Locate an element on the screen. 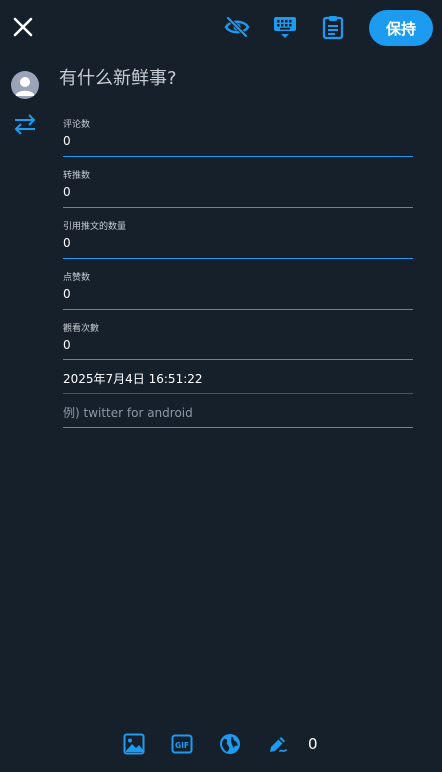 Image resolution: width=442 pixels, height=772 pixels. svg-text: GIF is located at coordinates (182, 745).